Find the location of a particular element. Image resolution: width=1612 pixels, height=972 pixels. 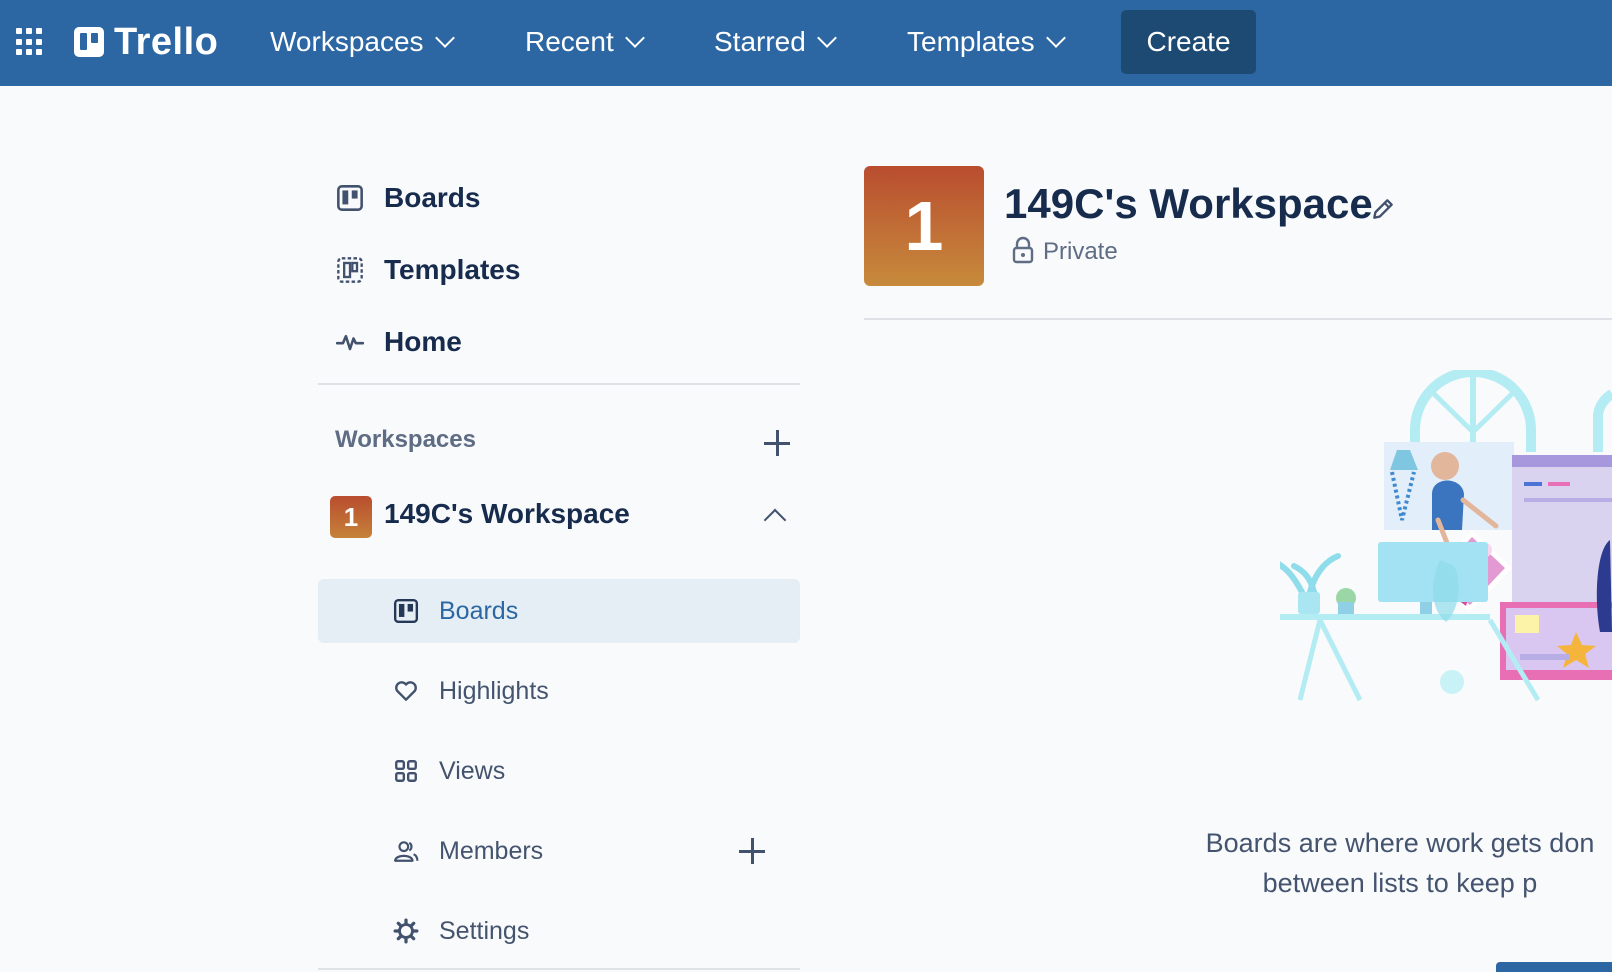

sidebar-link-templates: Templates is located at coordinates (428, 270).